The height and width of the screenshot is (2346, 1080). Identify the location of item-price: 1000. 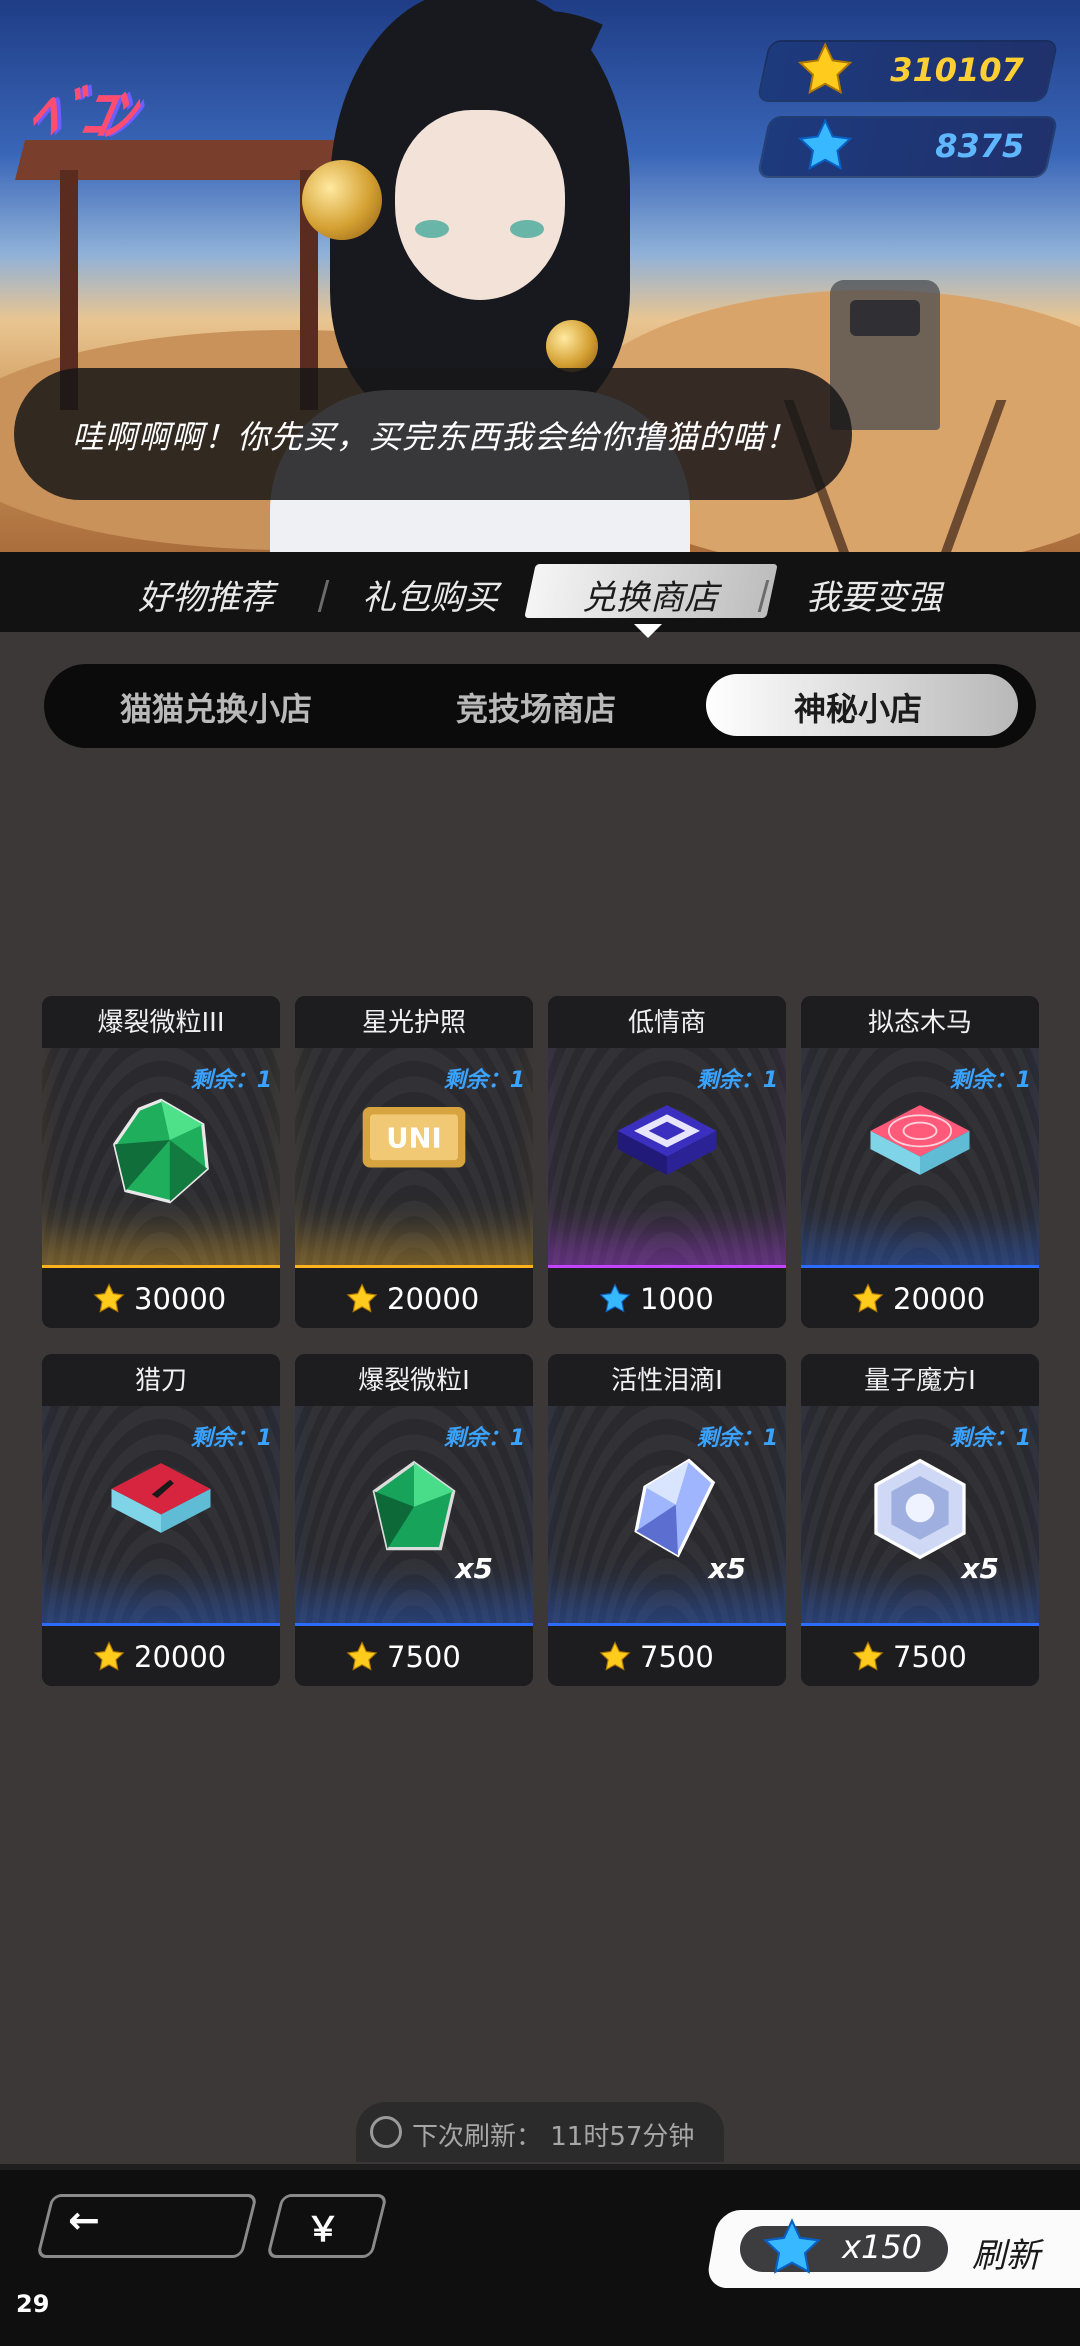
(677, 1299).